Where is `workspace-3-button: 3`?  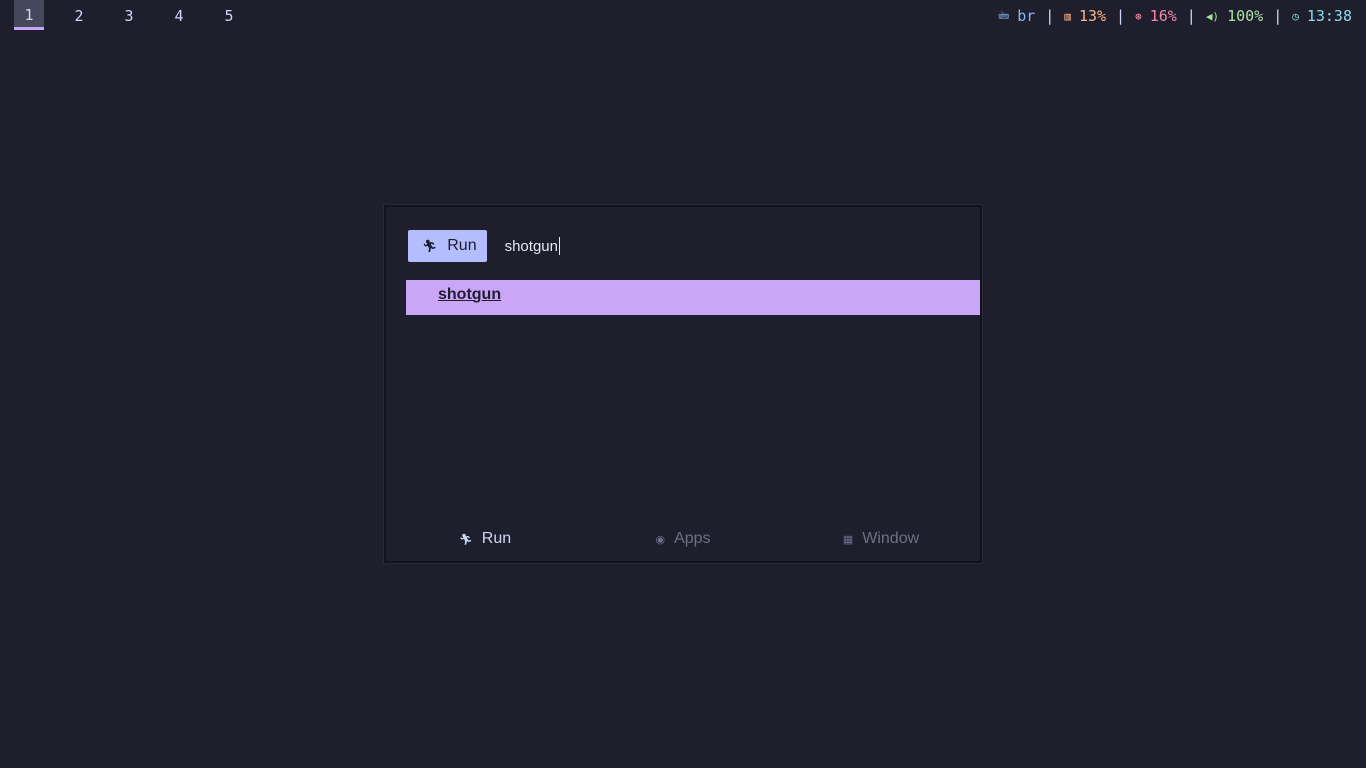 workspace-3-button: 3 is located at coordinates (129, 15).